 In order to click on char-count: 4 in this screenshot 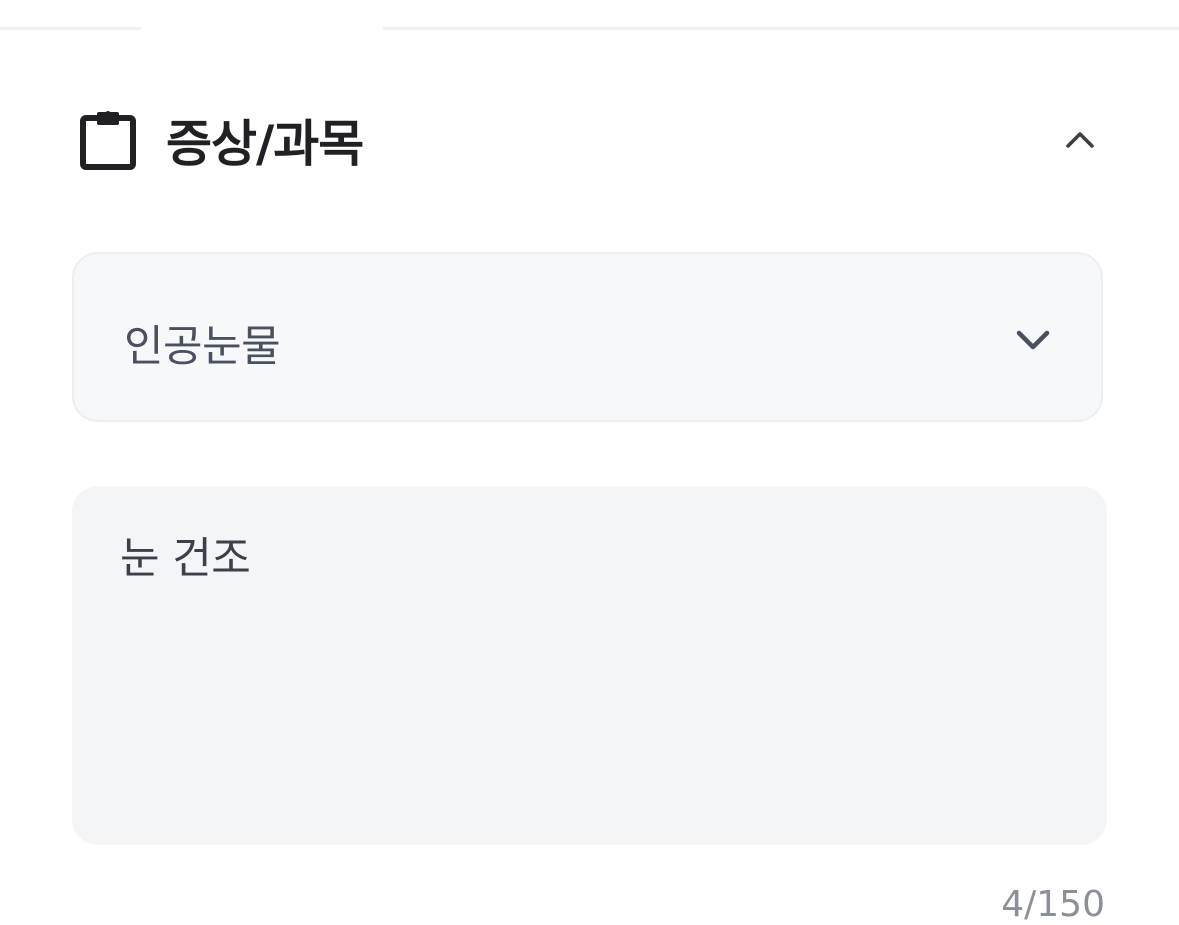, I will do `click(1013, 904)`.